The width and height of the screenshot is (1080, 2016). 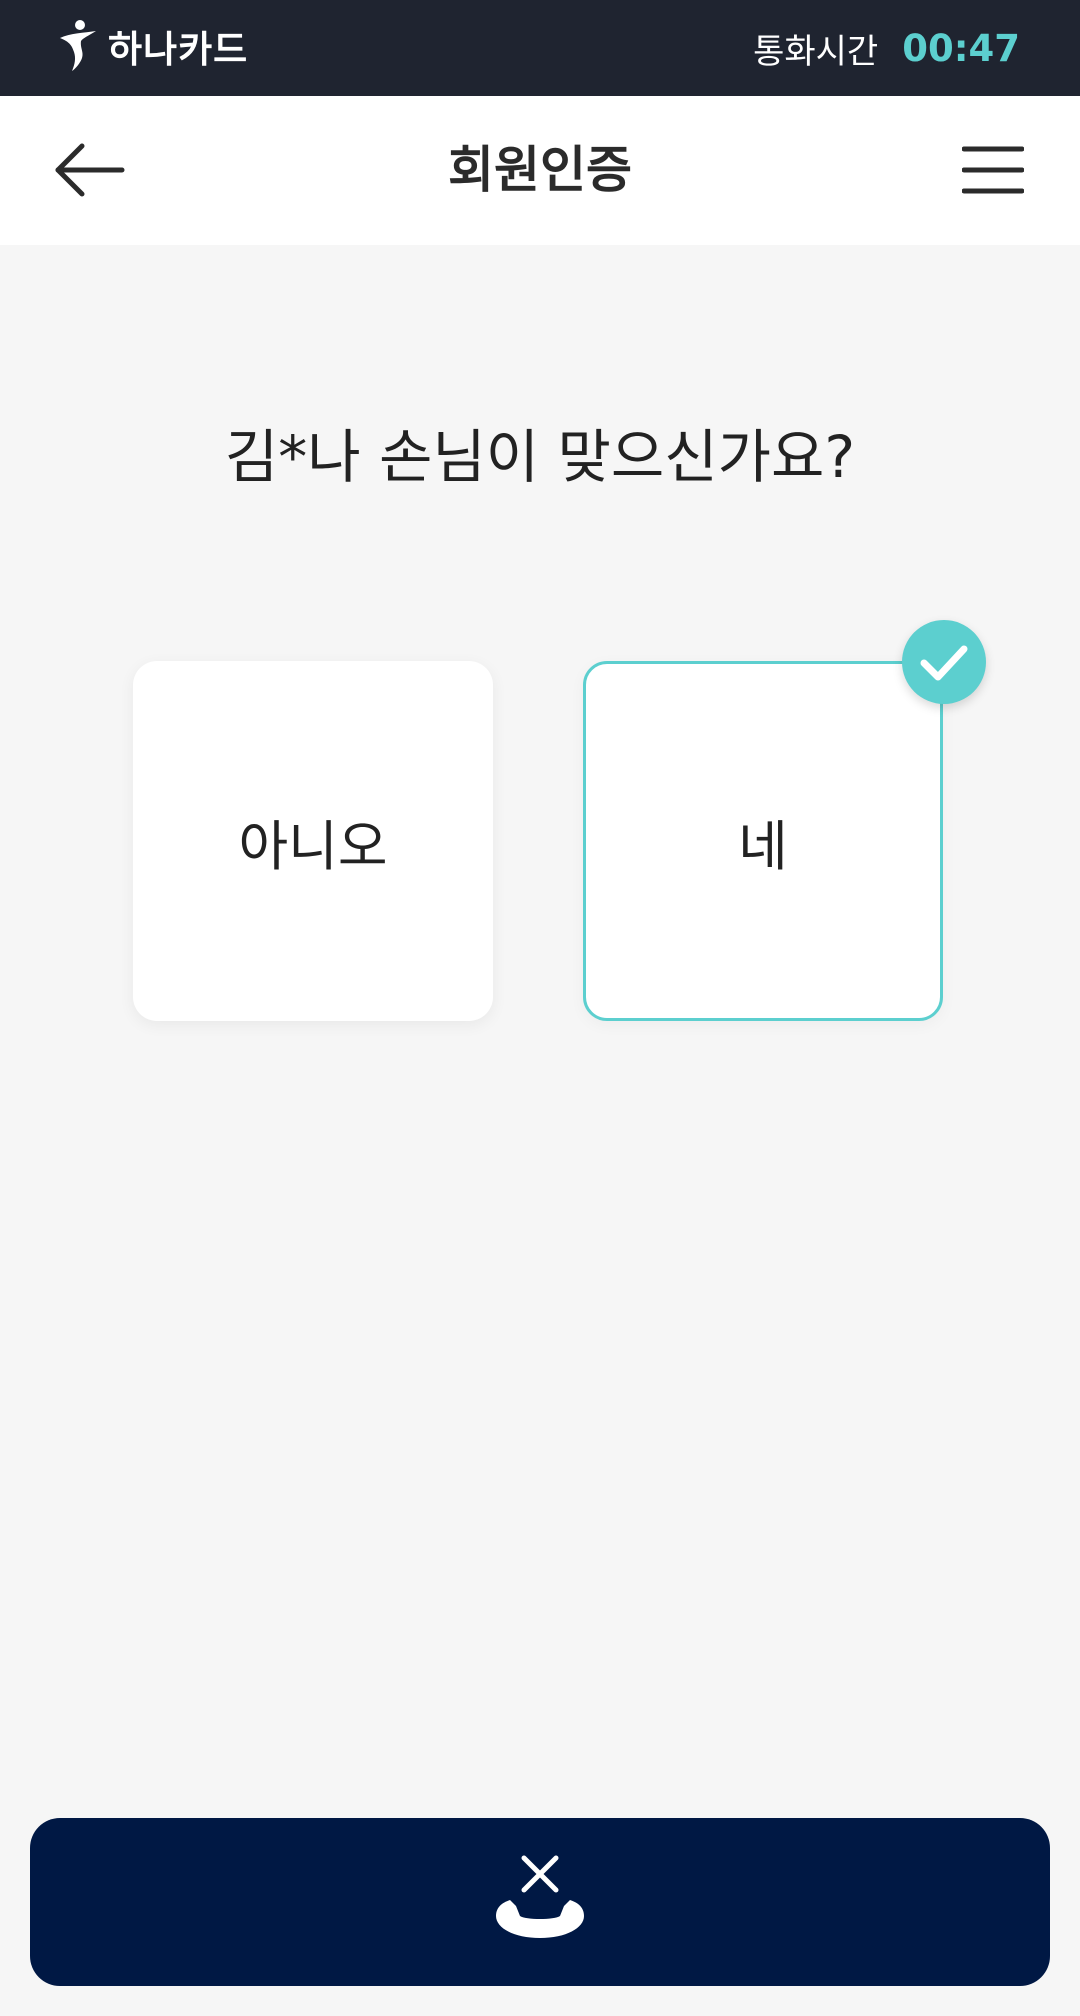 What do you see at coordinates (816, 51) in the screenshot?
I see `call-time-label: 통화시간` at bounding box center [816, 51].